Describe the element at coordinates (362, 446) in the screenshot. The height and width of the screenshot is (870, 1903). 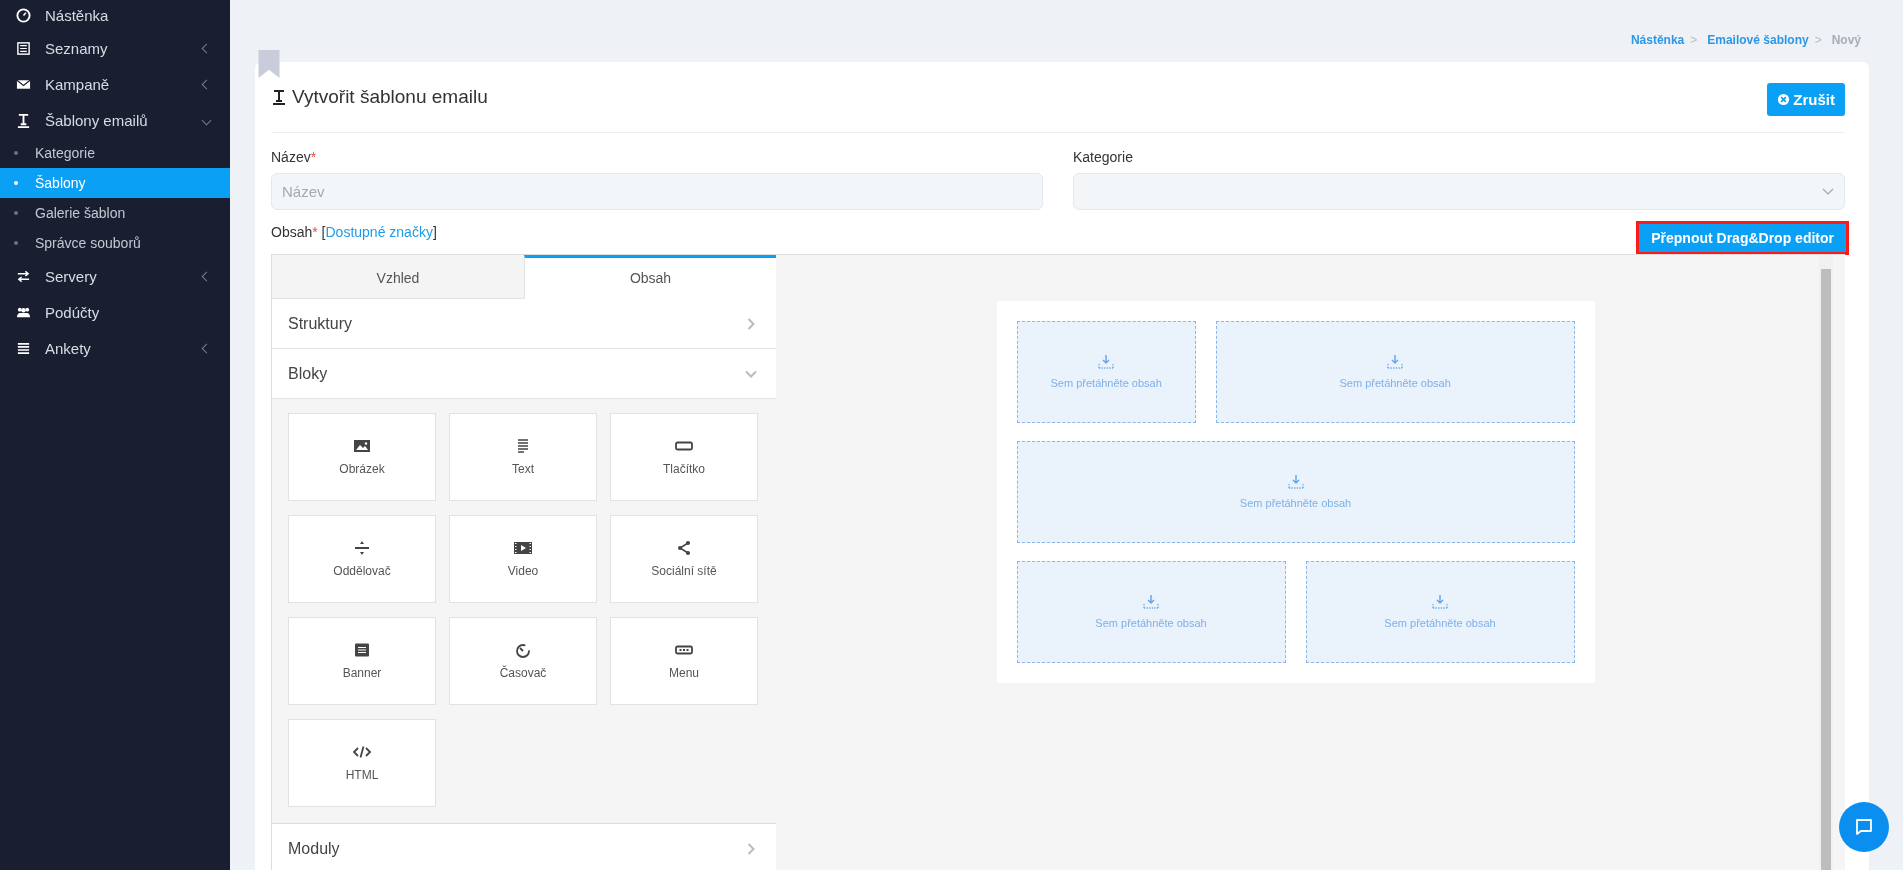
I see `image-icon` at that location.